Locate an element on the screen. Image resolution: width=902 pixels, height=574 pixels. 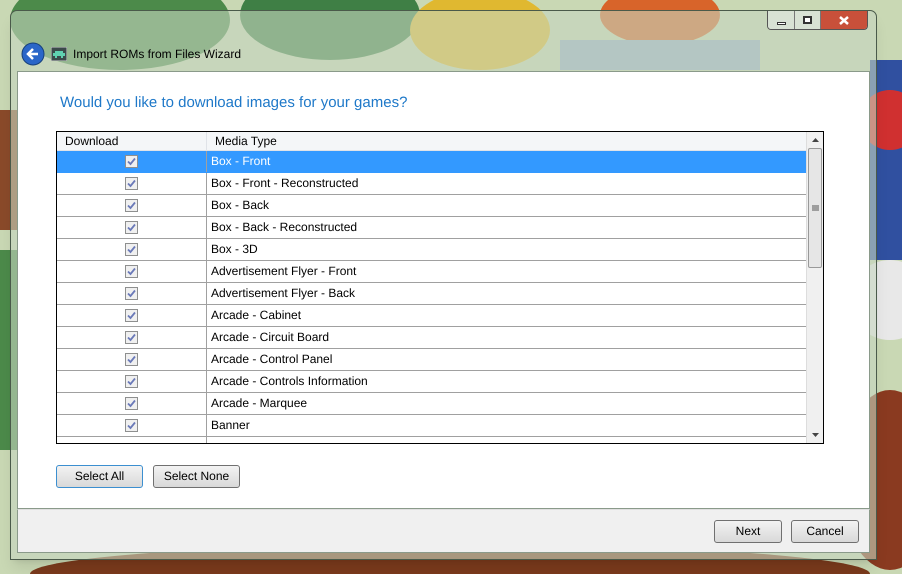
column-header: Download is located at coordinates (132, 141).